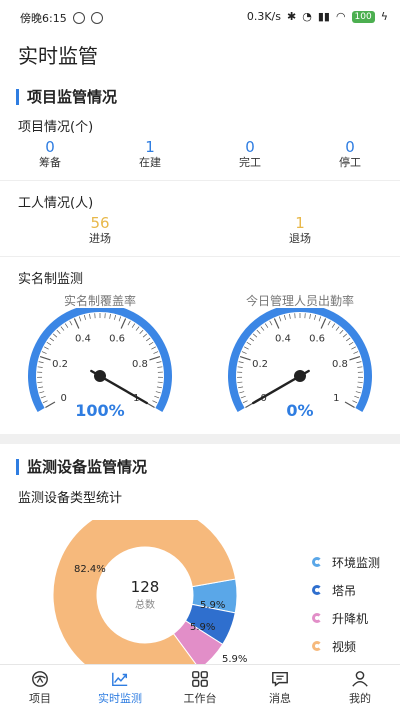 This screenshot has width=400, height=711. Describe the element at coordinates (70, 496) in the screenshot. I see `device-type-label: 监测设备类型统计` at that location.